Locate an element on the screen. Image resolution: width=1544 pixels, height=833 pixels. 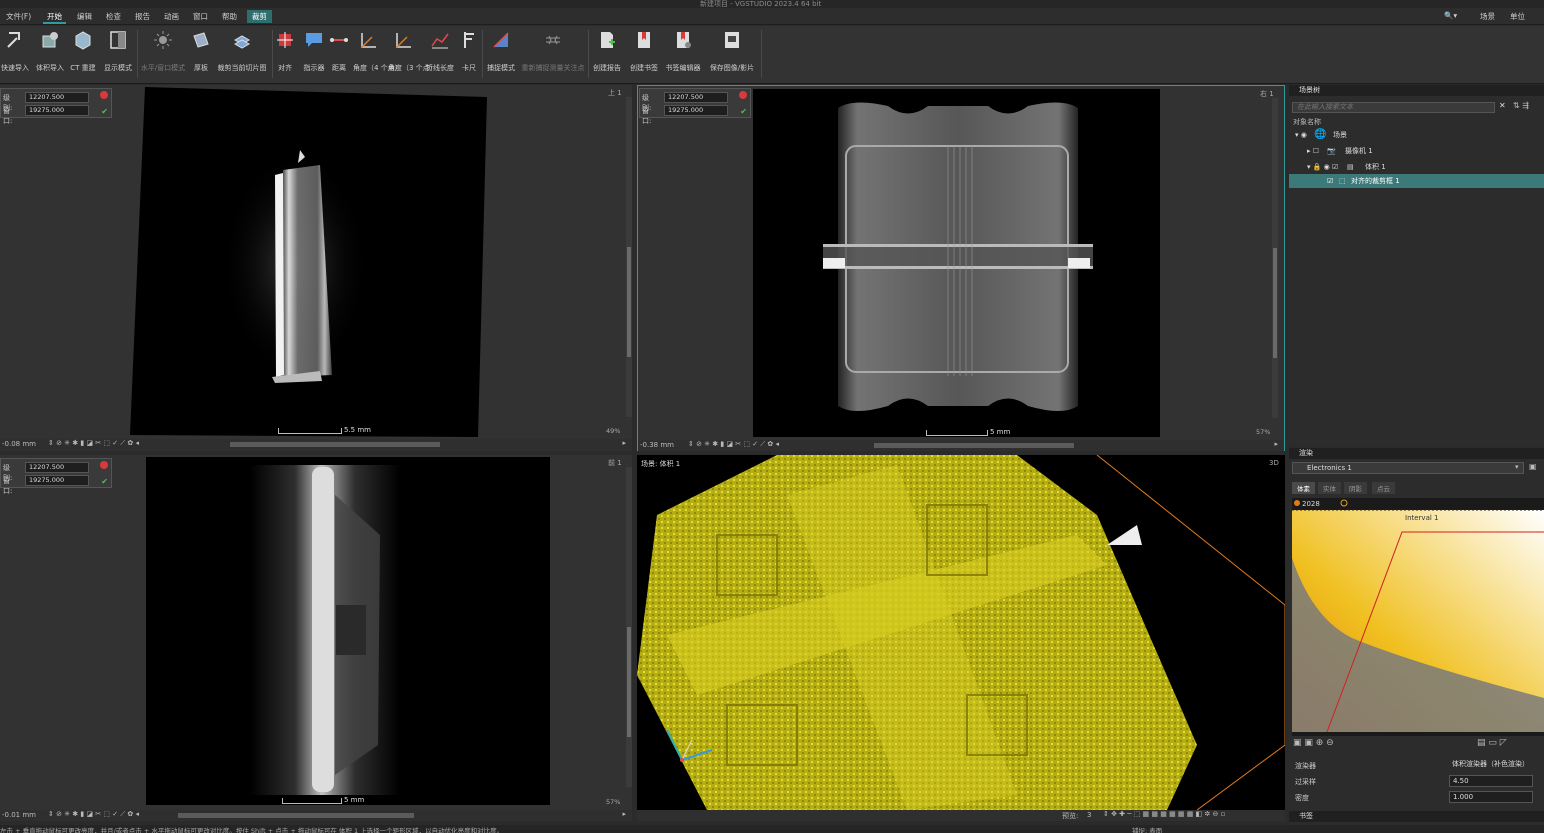
scale-bar-right is located at coordinates (957, 433).